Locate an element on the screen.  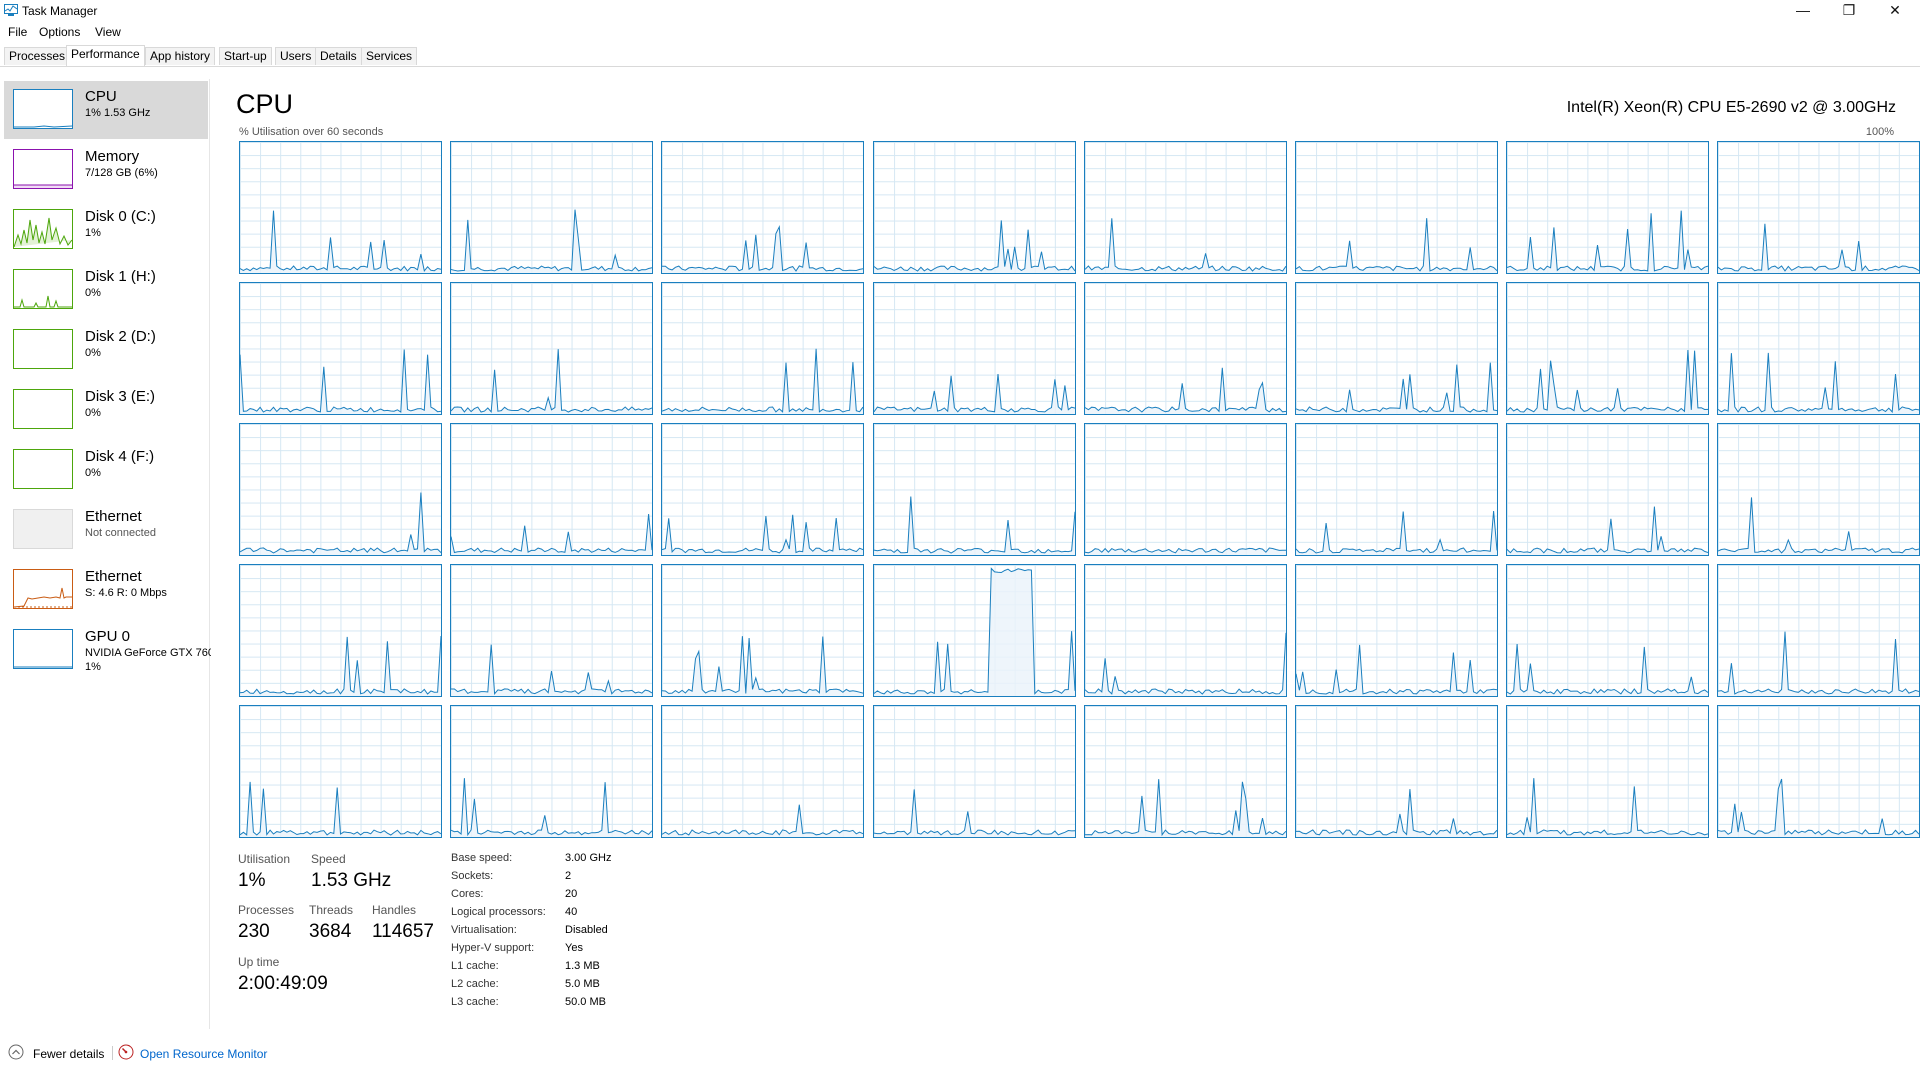
spec-value: 3.00 GHz is located at coordinates (588, 858).